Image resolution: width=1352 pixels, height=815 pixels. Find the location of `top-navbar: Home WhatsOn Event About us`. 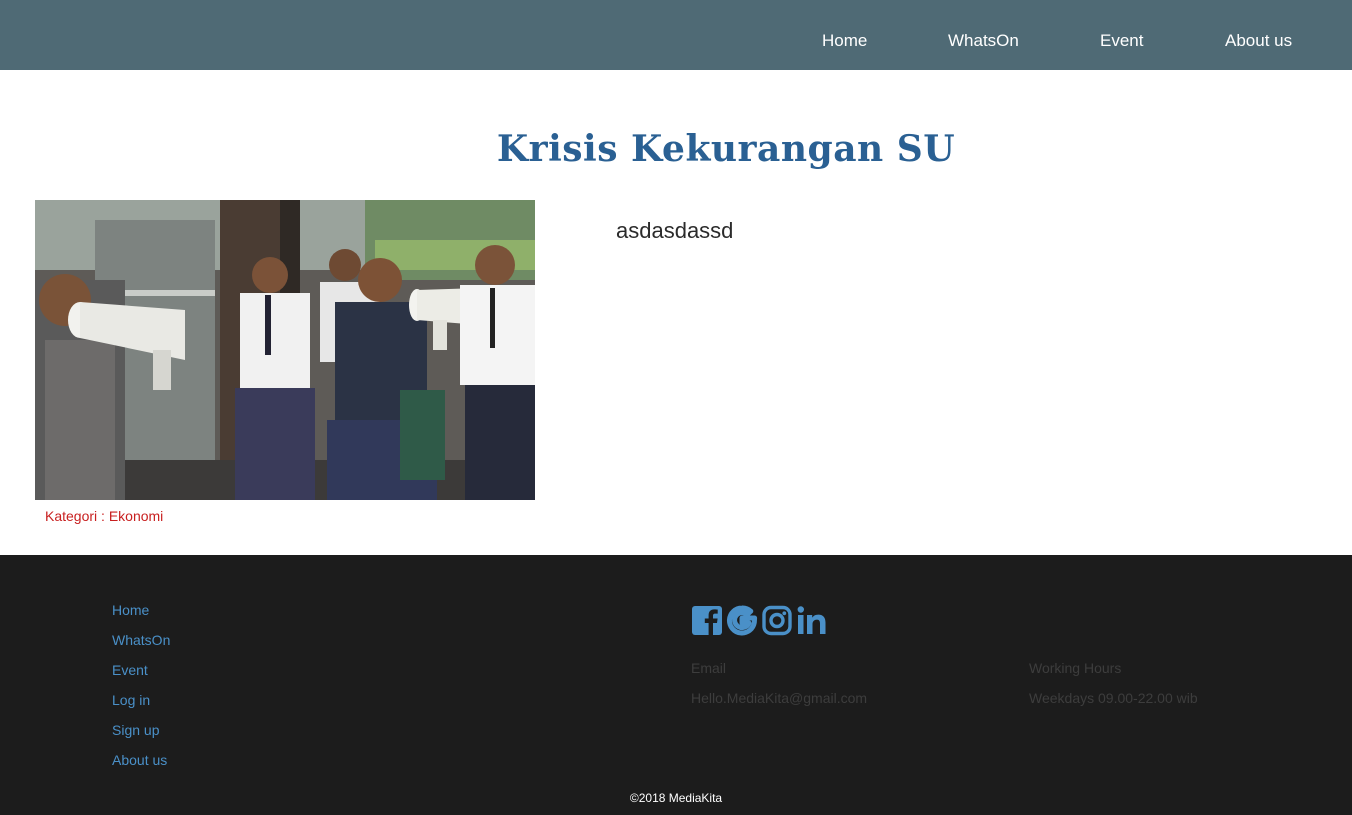

top-navbar: Home WhatsOn Event About us is located at coordinates (676, 35).